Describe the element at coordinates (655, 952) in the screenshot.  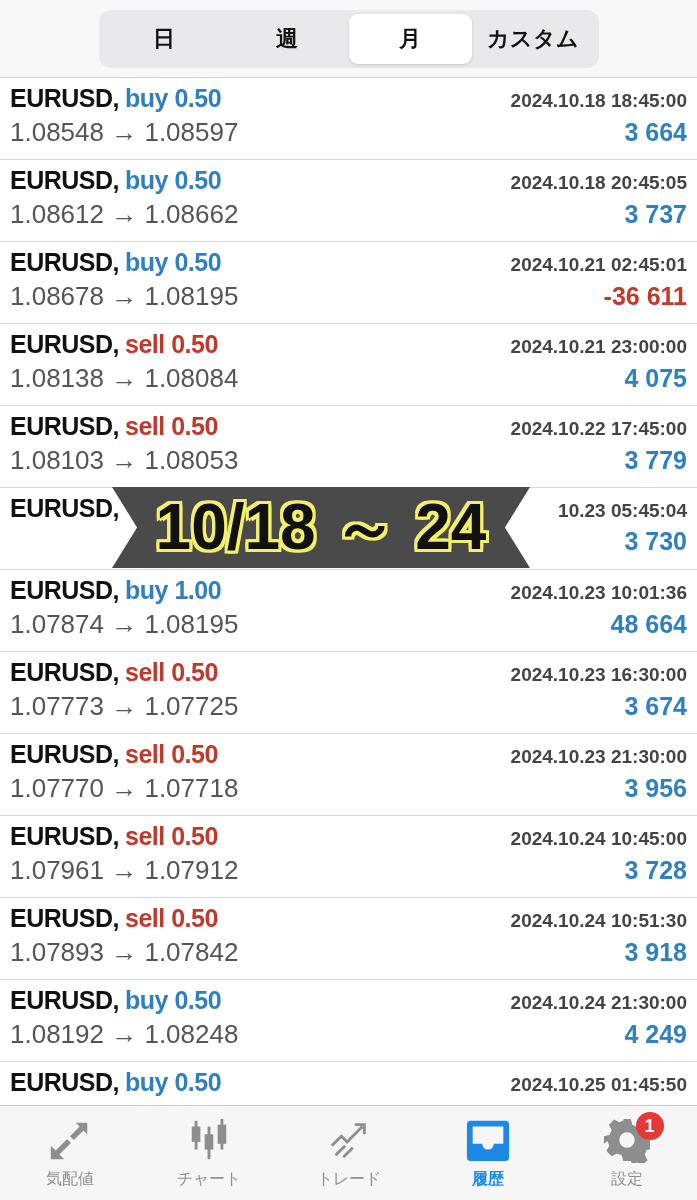
I see `profit-amount: 3 918` at that location.